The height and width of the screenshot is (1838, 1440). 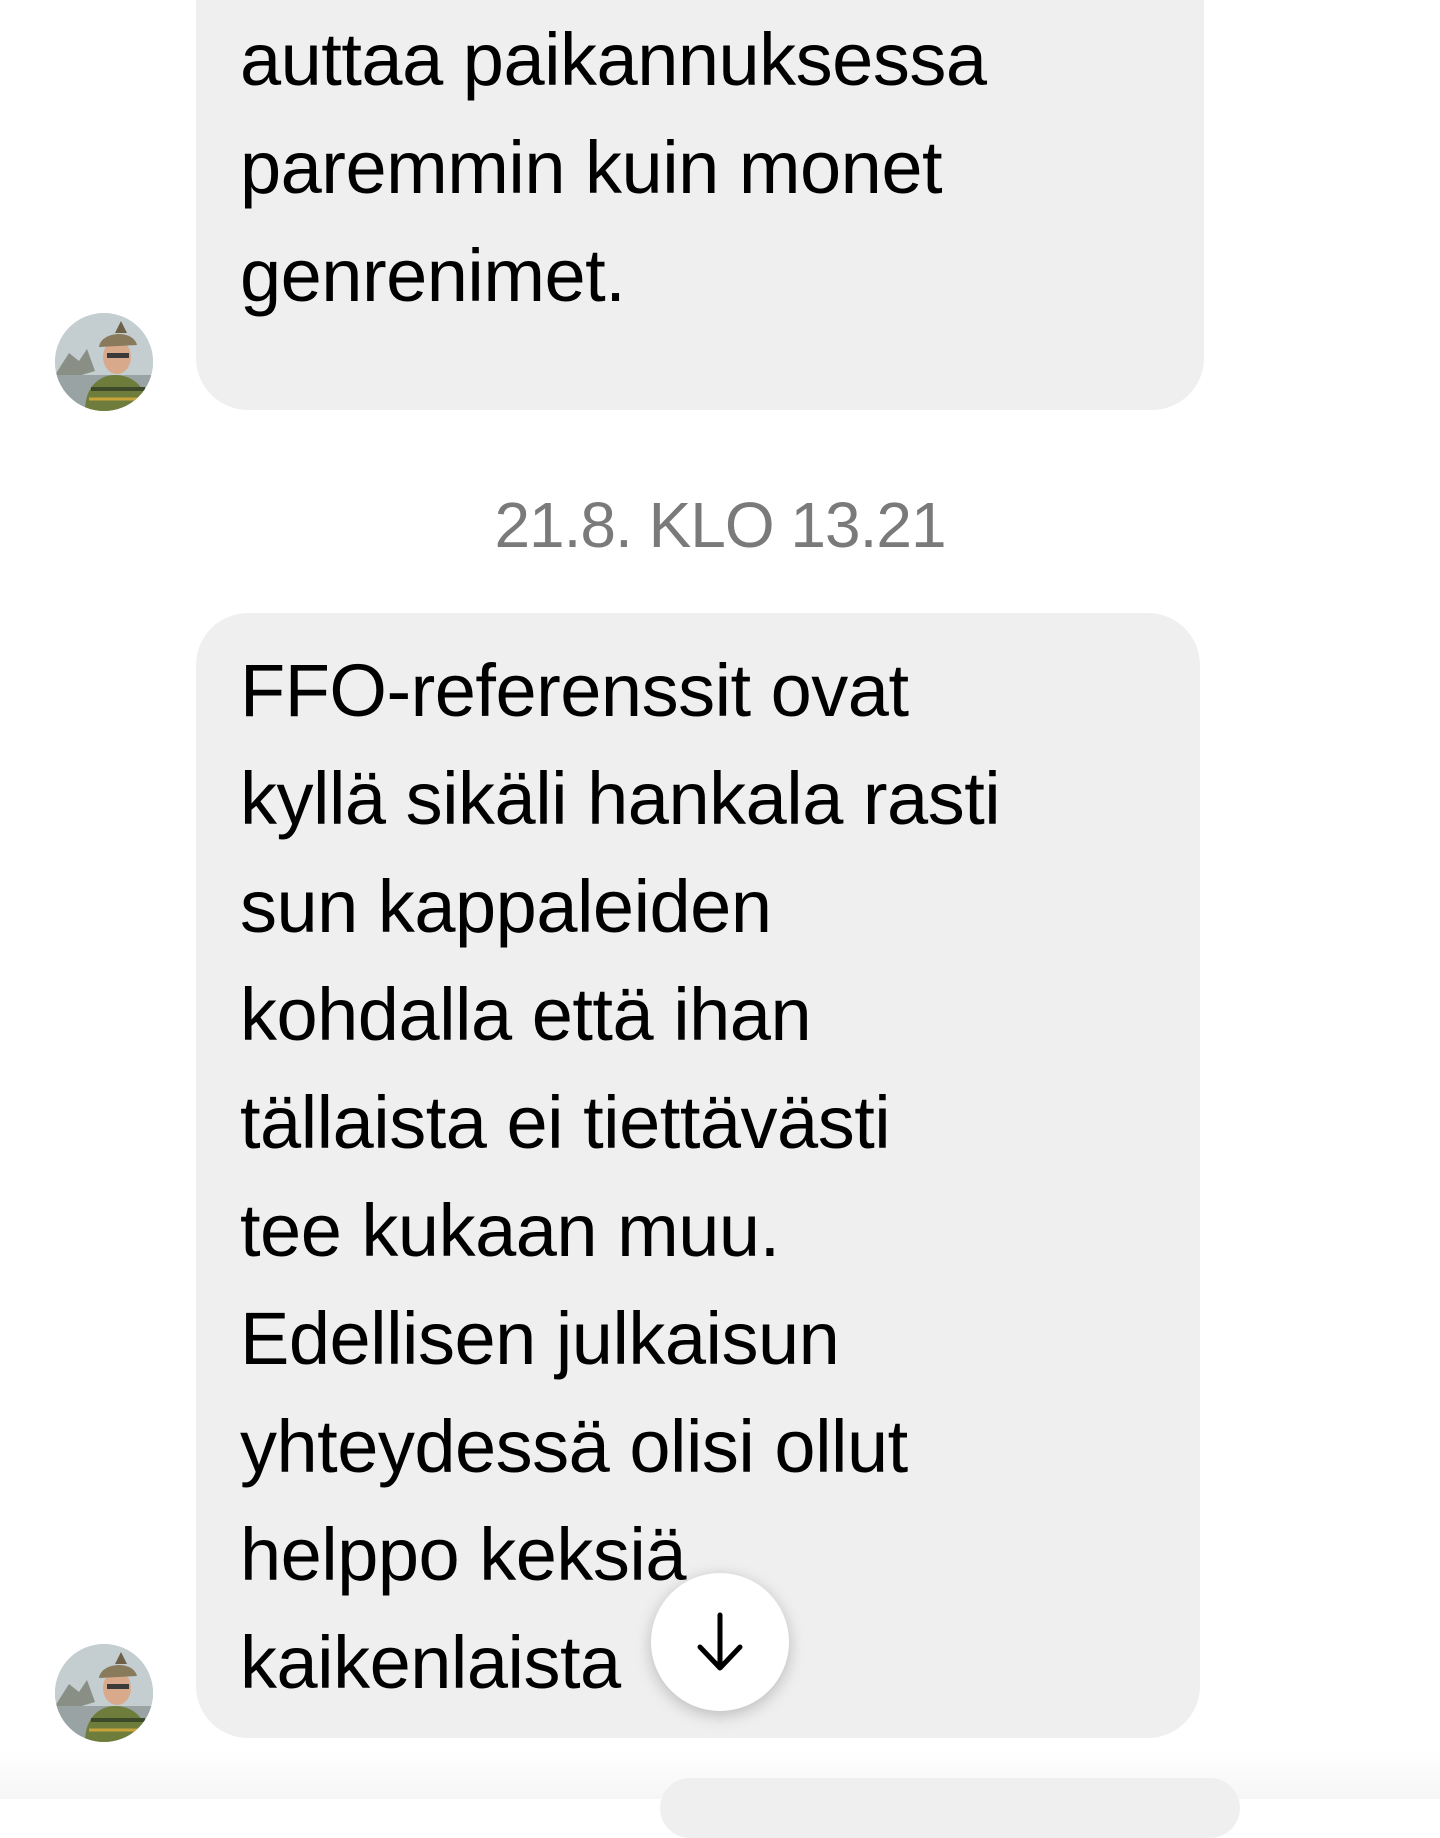 I want to click on scroll-to-bottom-button, so click(x=720, y=1642).